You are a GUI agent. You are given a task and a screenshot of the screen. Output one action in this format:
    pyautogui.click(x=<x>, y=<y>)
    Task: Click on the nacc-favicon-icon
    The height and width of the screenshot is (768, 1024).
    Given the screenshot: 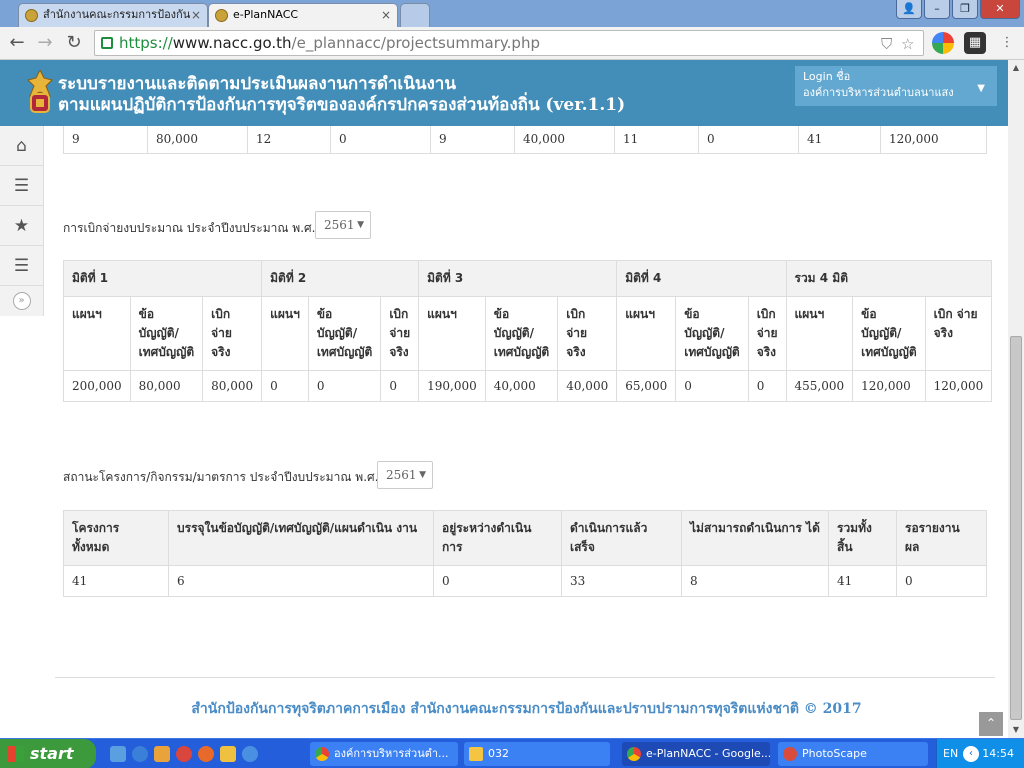 What is the action you would take?
    pyautogui.click(x=221, y=15)
    